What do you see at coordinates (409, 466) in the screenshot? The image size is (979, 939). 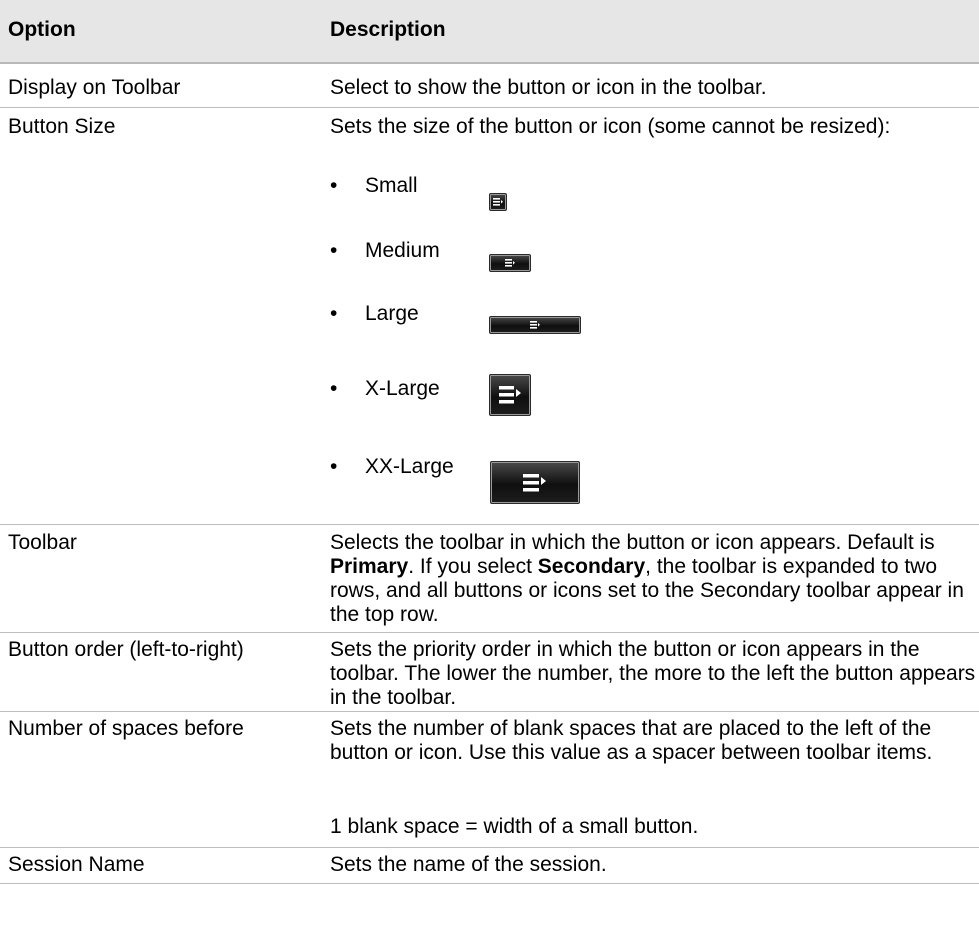 I see `size-xx-large-label: XX-Large` at bounding box center [409, 466].